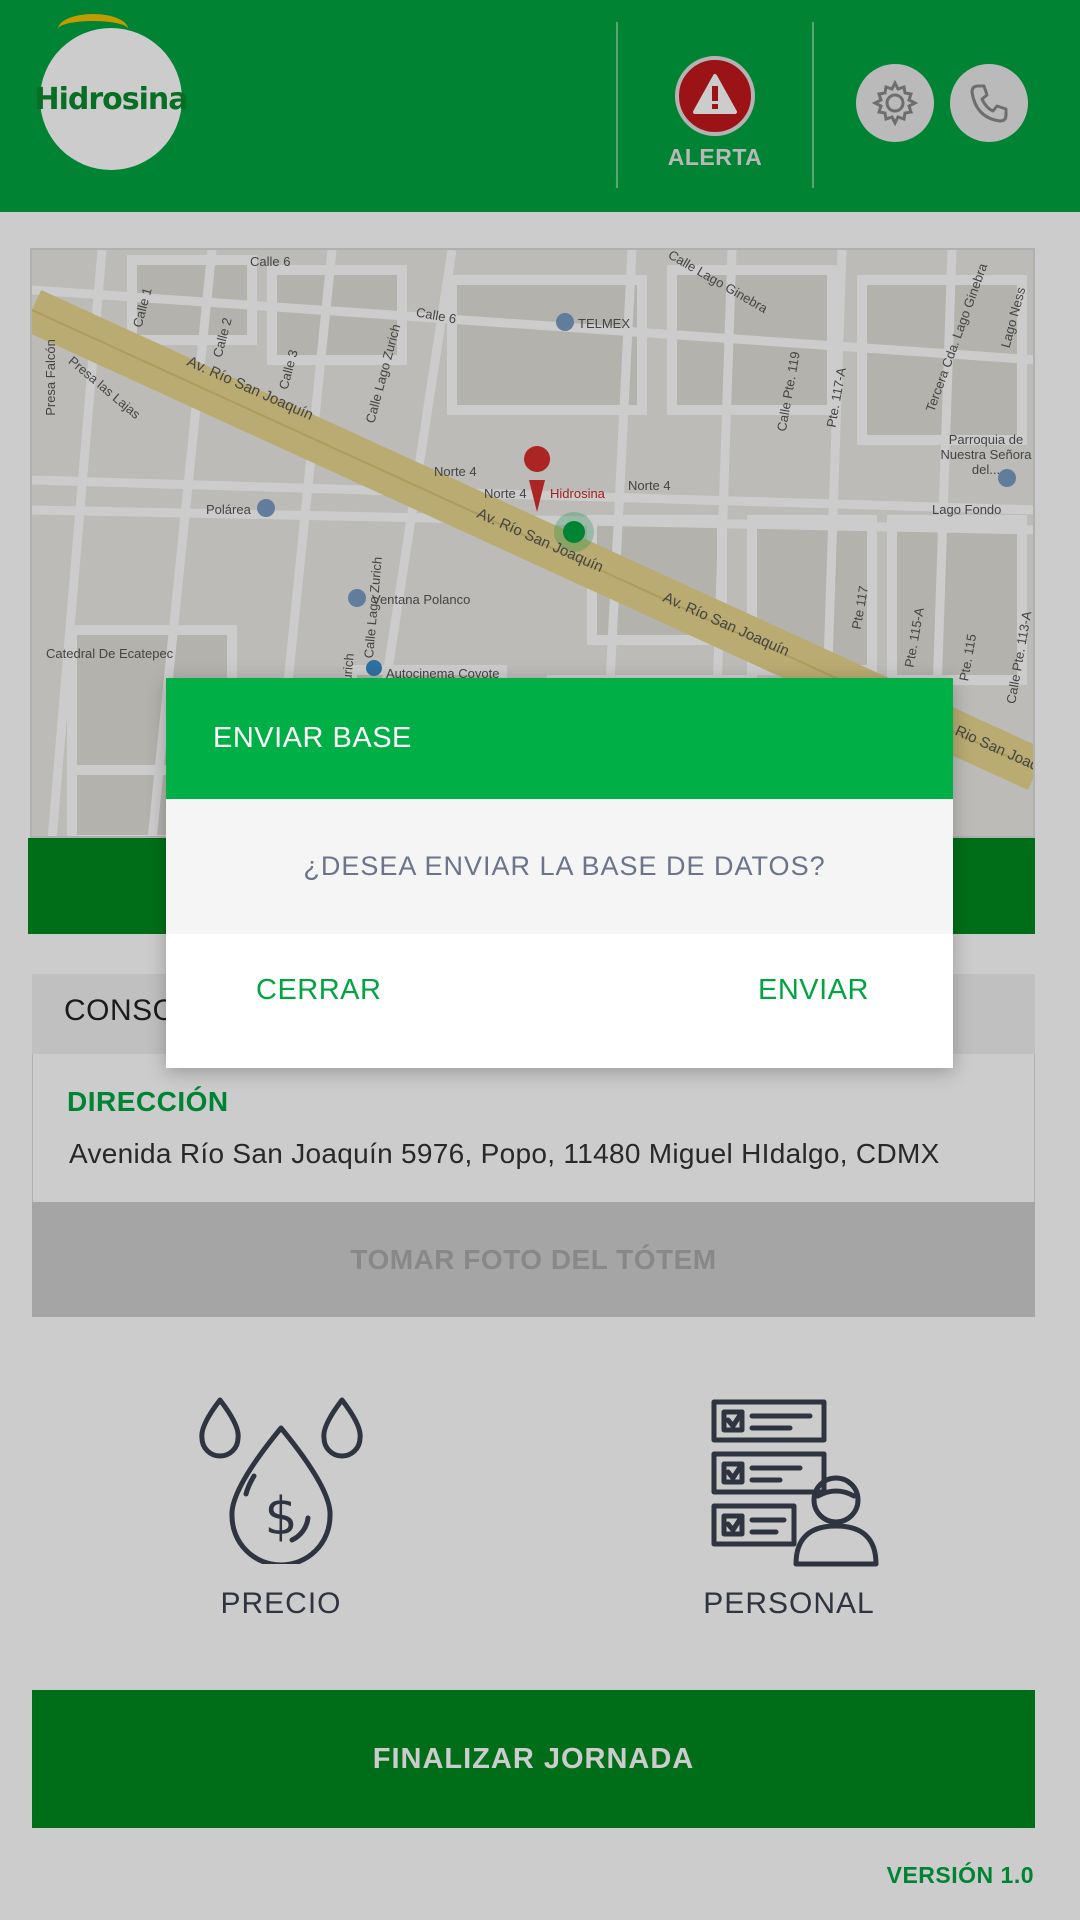 The width and height of the screenshot is (1080, 1920). Describe the element at coordinates (564, 866) in the screenshot. I see `dialog-message: ¿DESEA ENVIAR LA BASE DE DATOS?` at that location.